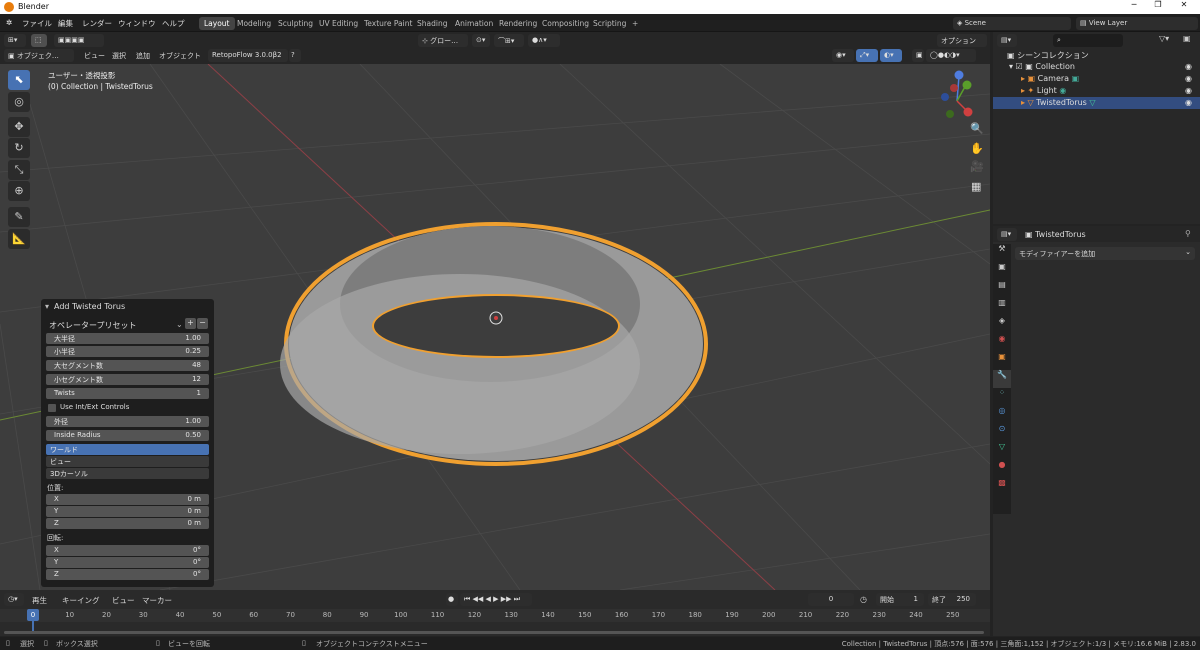 This screenshot has height=650, width=1200. What do you see at coordinates (1187, 38) in the screenshot?
I see `new-collection-icon: ▣` at bounding box center [1187, 38].